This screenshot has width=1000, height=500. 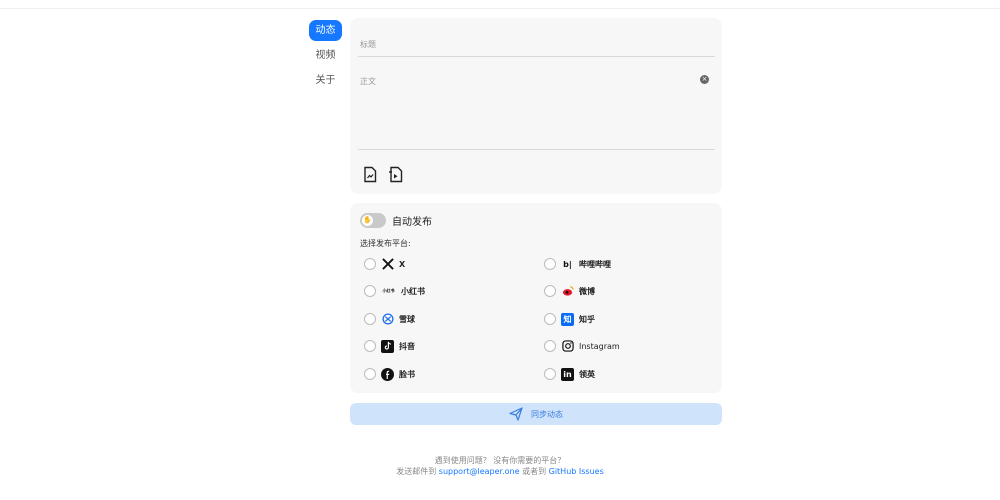 What do you see at coordinates (536, 110) in the screenshot?
I see `body-textarea: 正文 ×` at bounding box center [536, 110].